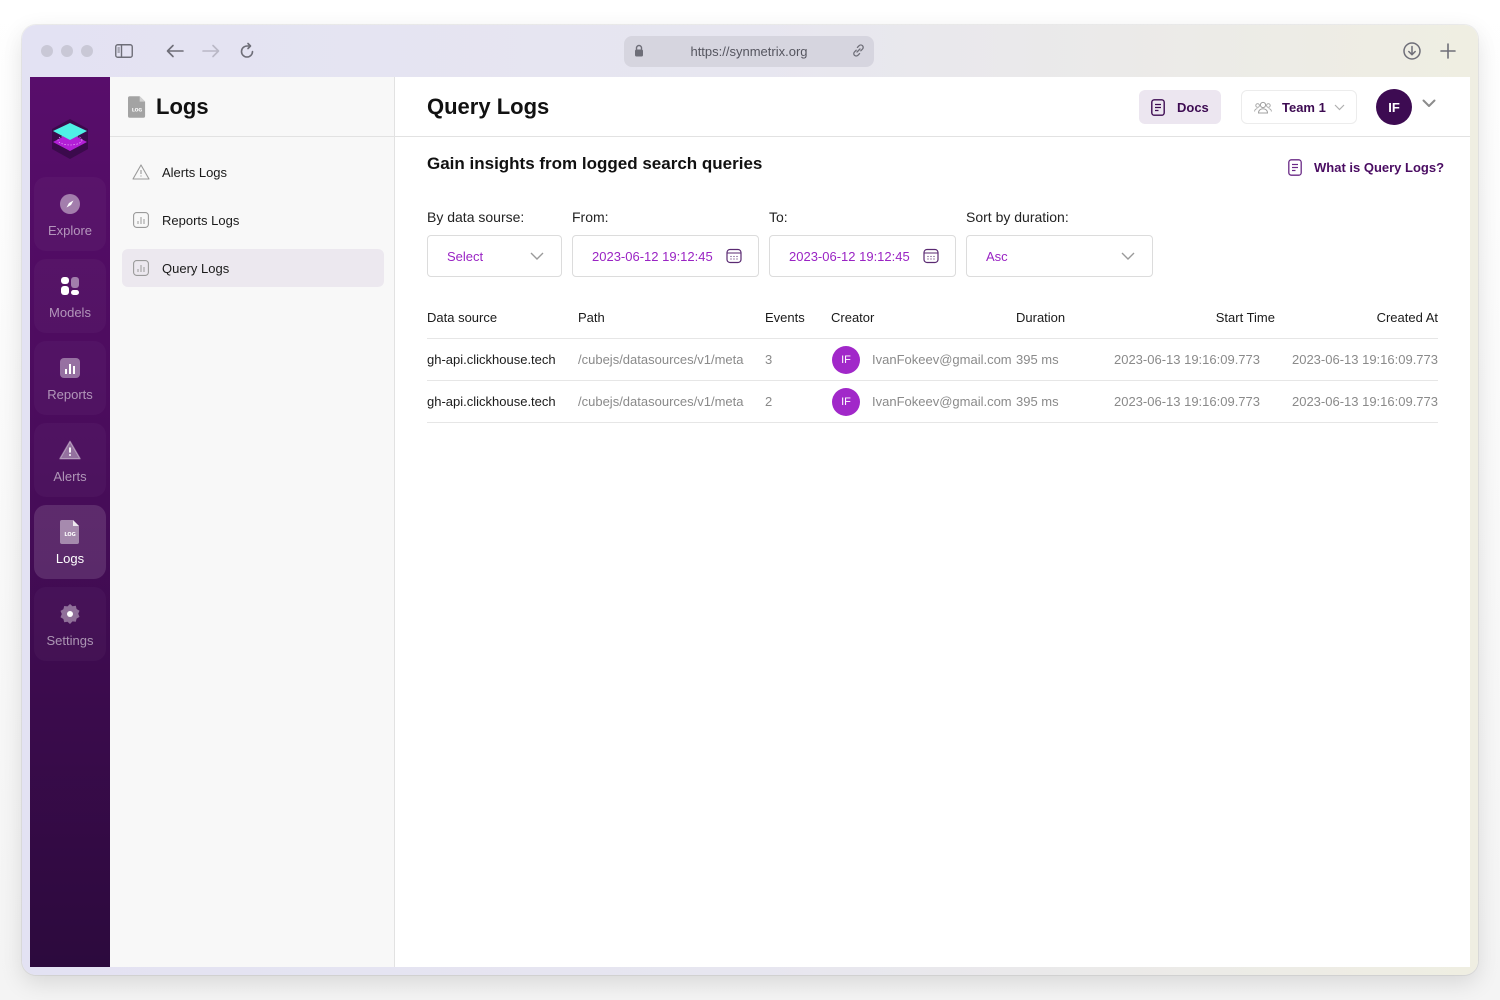  I want to click on models-icon, so click(70, 286).